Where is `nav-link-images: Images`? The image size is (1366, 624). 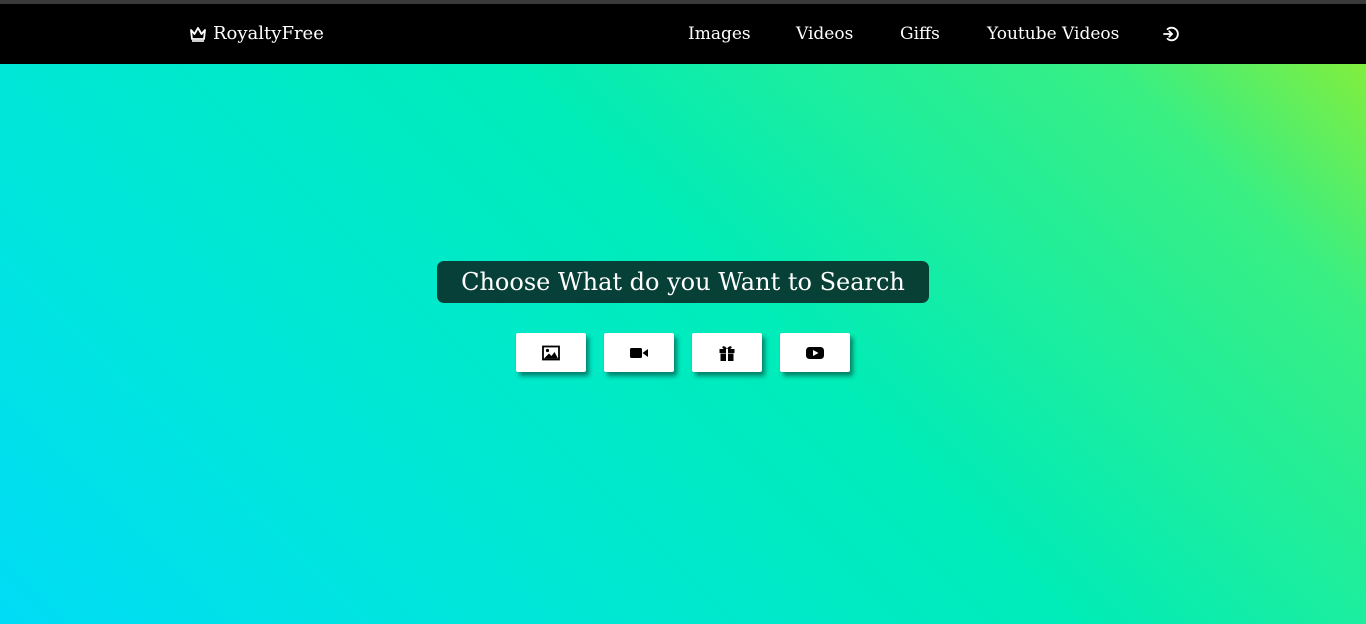
nav-link-images: Images is located at coordinates (719, 34).